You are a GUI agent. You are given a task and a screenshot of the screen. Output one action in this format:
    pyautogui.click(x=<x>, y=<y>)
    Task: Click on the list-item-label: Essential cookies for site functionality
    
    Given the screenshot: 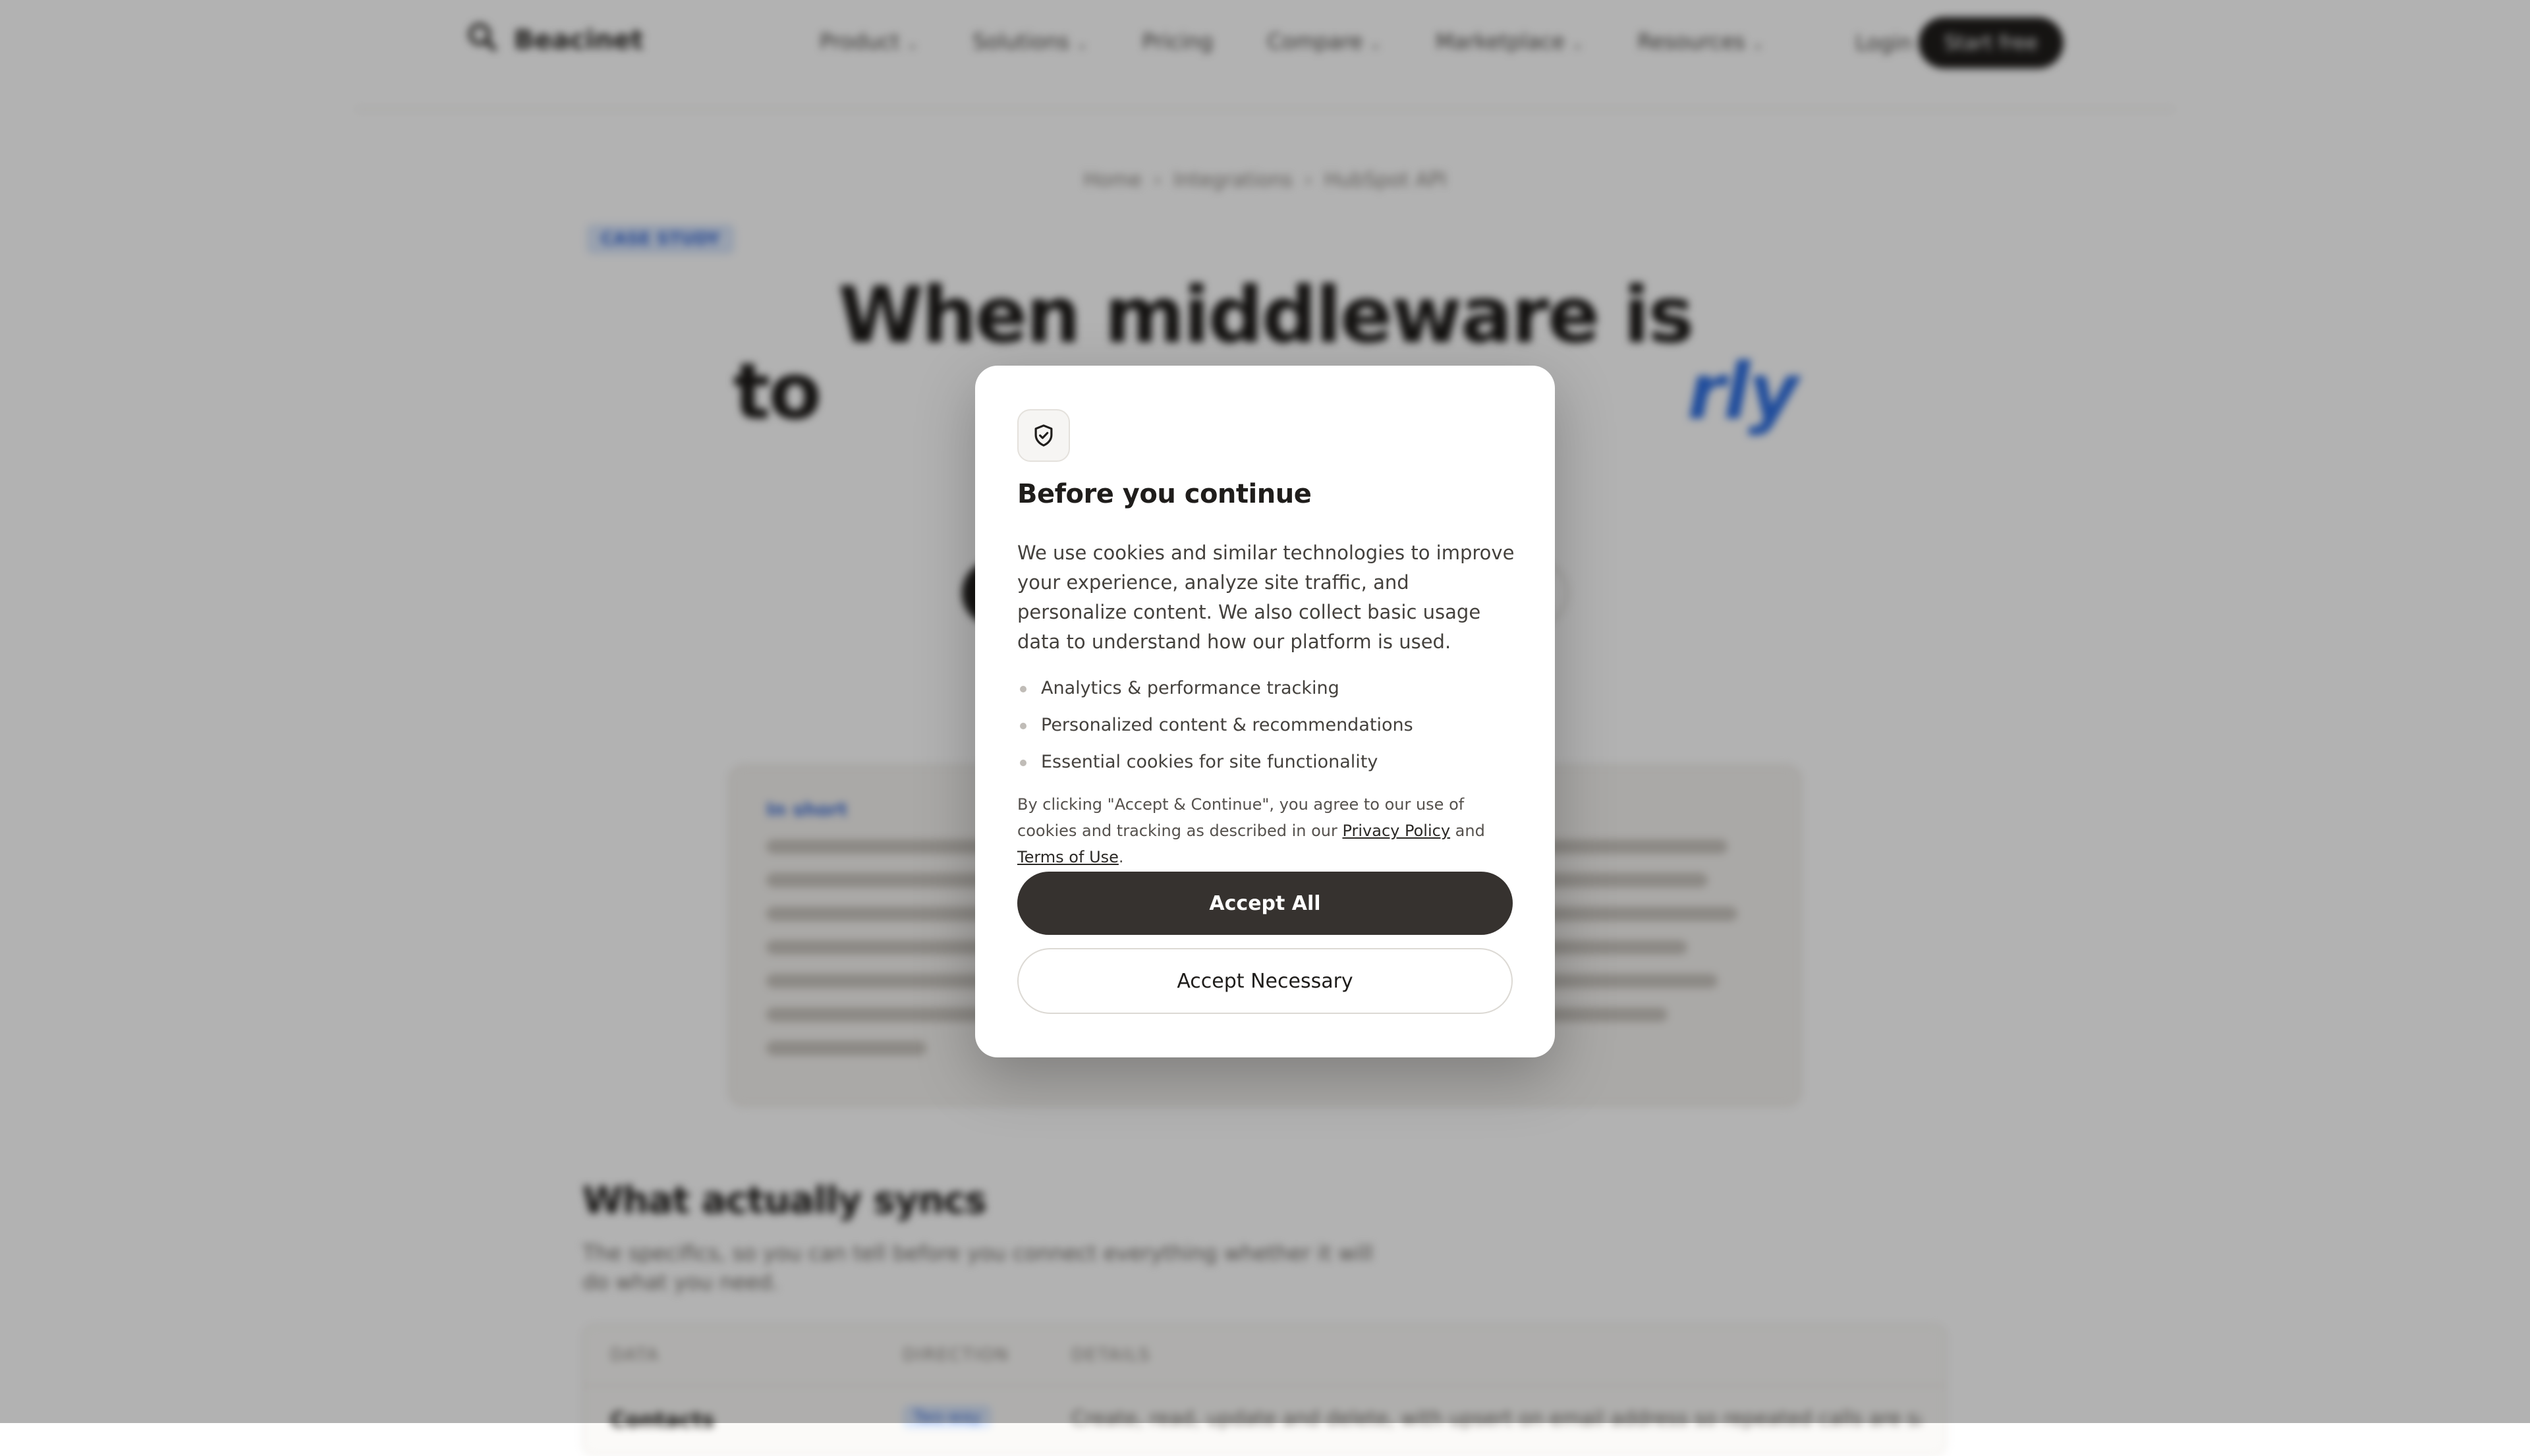 What is the action you would take?
    pyautogui.click(x=1209, y=762)
    